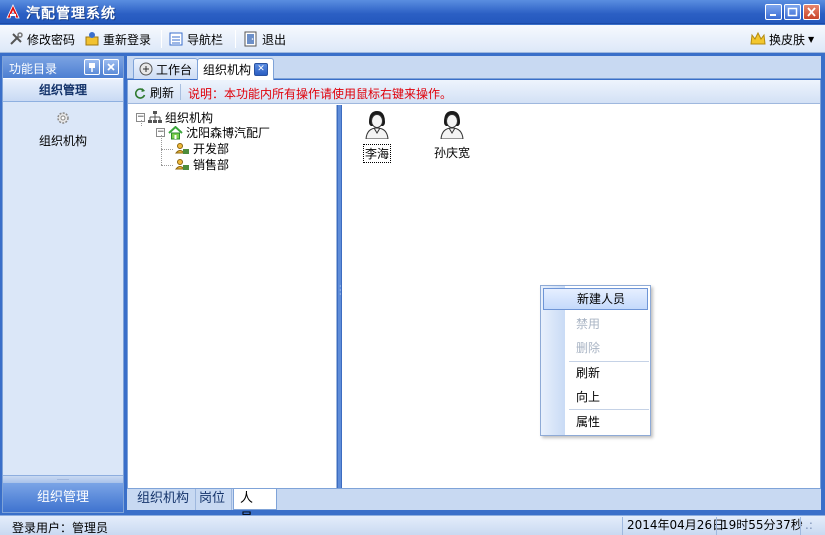  What do you see at coordinates (63, 90) in the screenshot?
I see `section-org-management: 组织管理` at bounding box center [63, 90].